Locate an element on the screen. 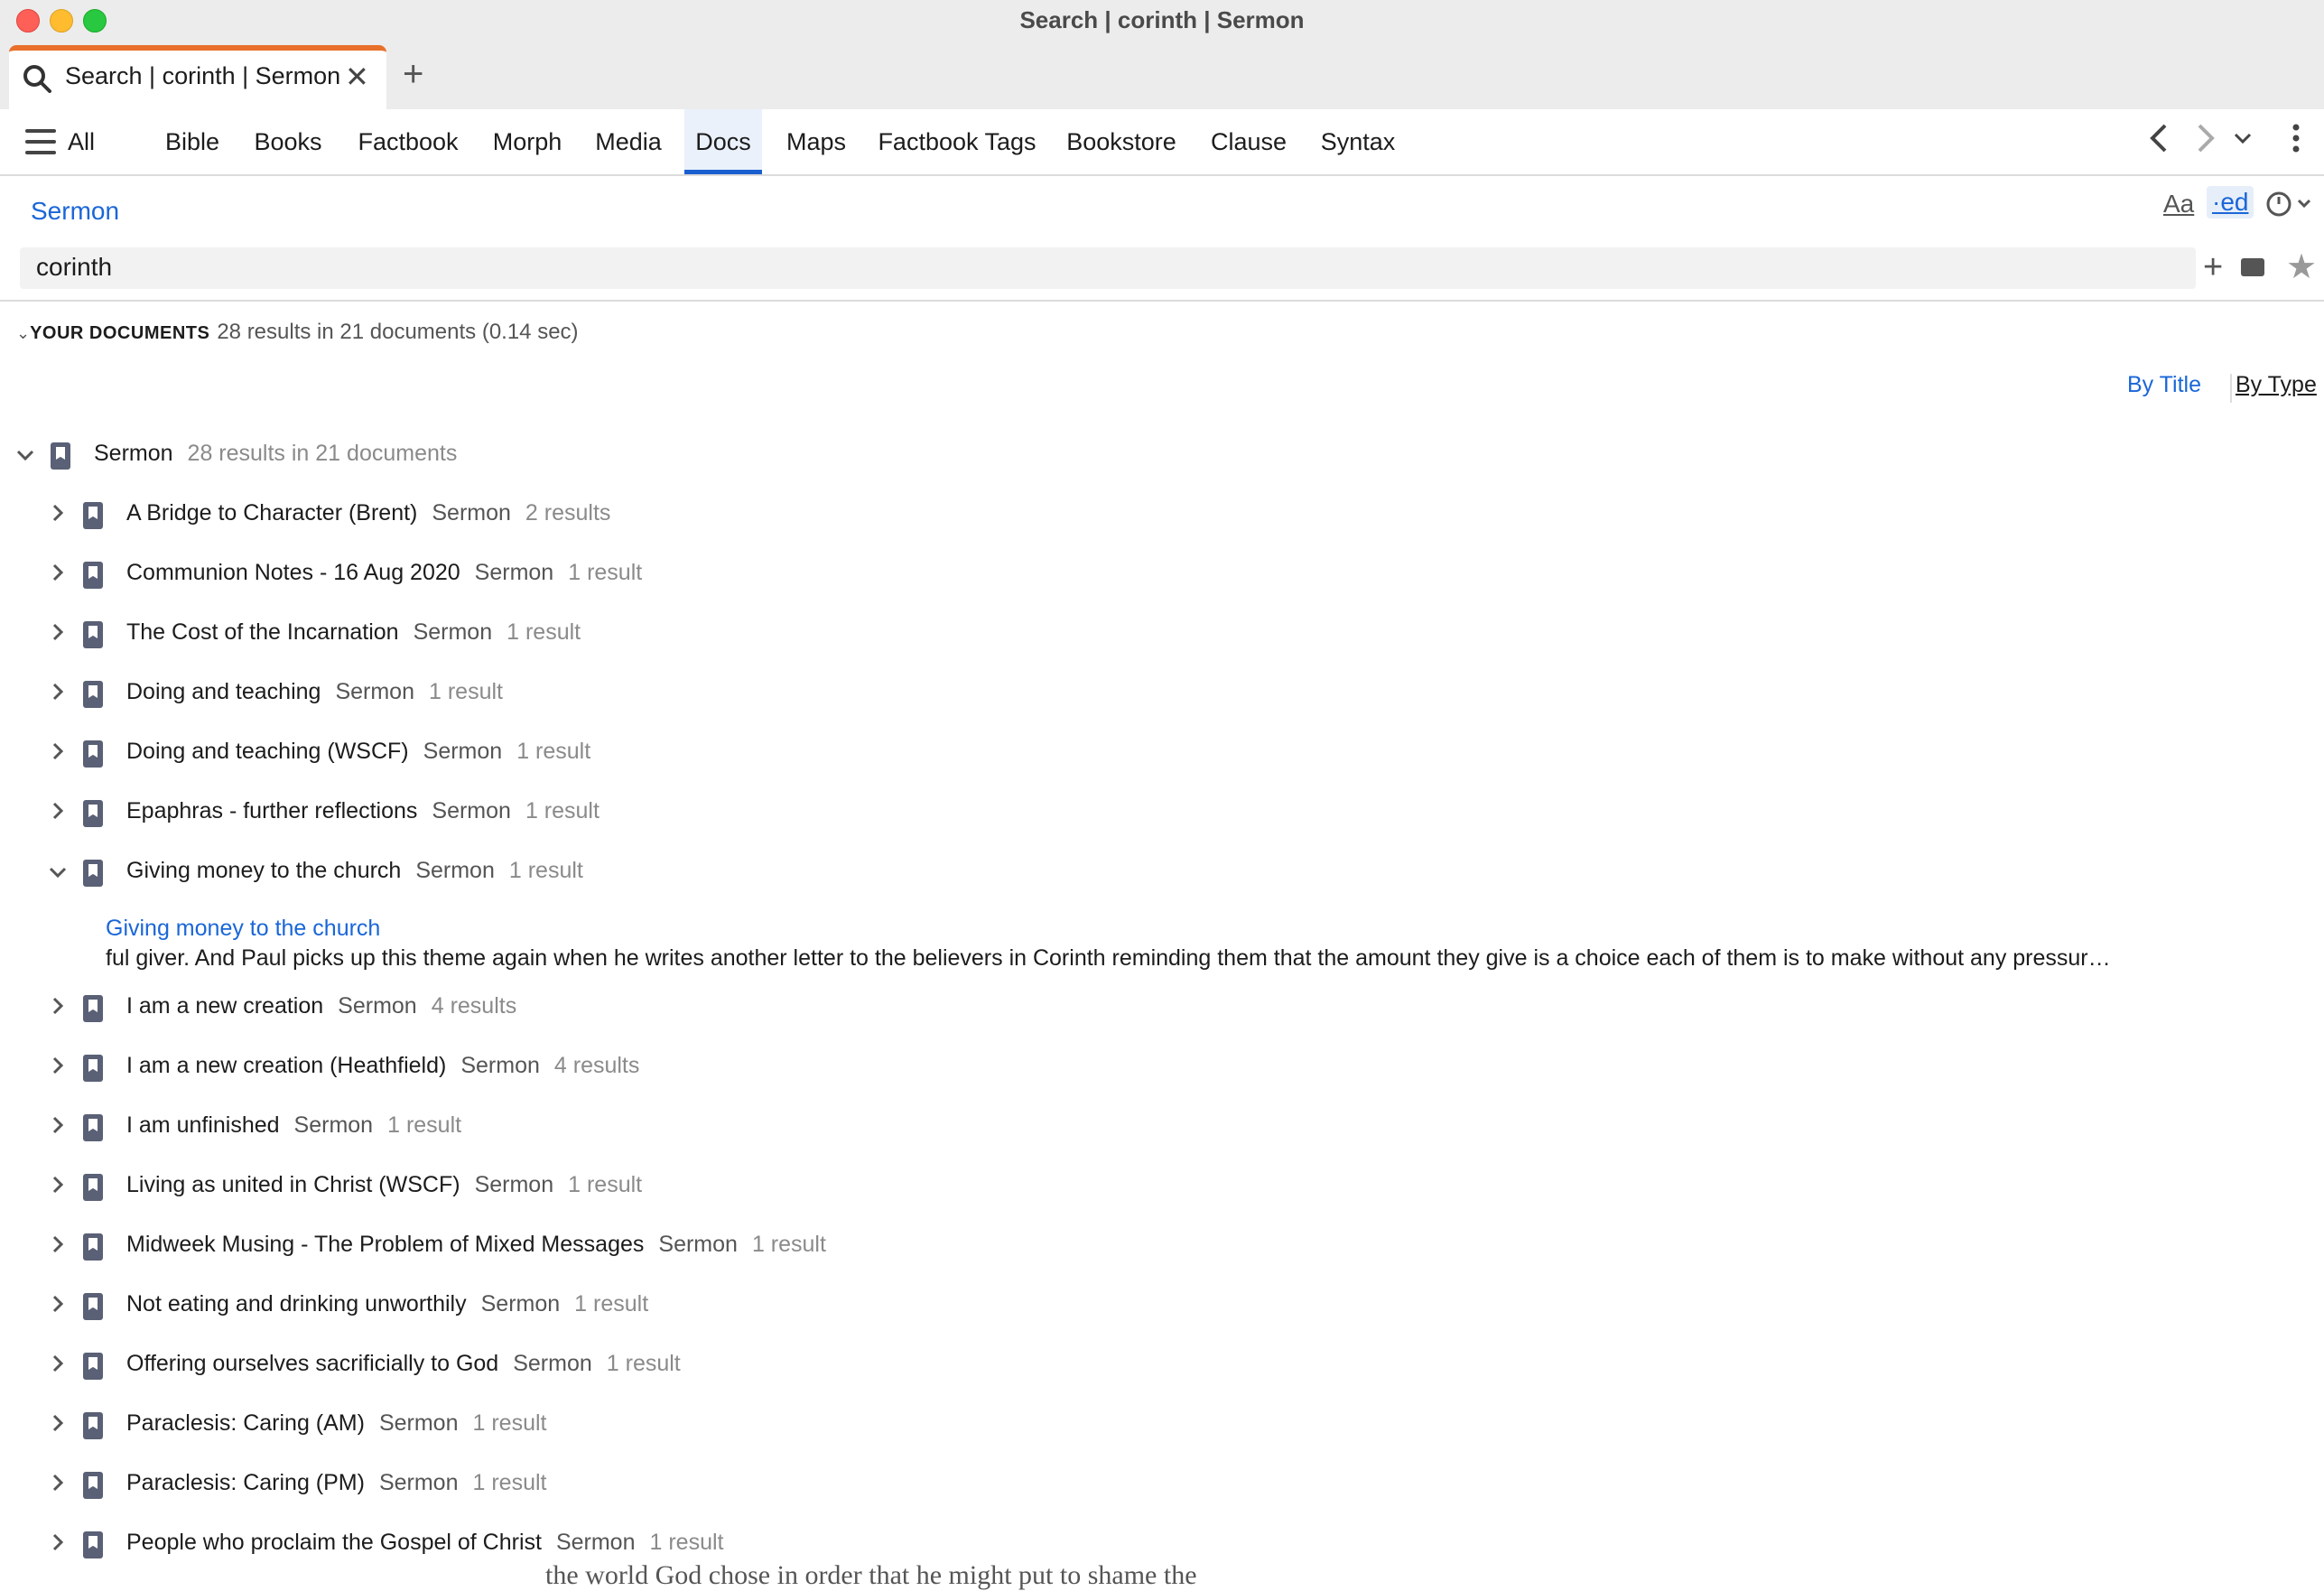 The image size is (2324, 1591). tab-docs: Docs is located at coordinates (723, 141).